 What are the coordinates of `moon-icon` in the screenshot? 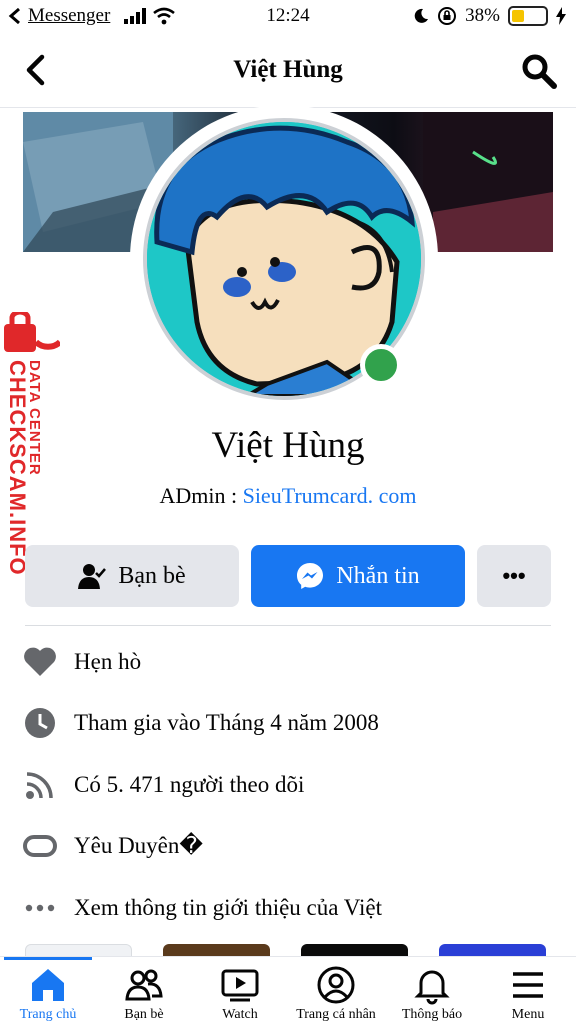 It's located at (421, 15).